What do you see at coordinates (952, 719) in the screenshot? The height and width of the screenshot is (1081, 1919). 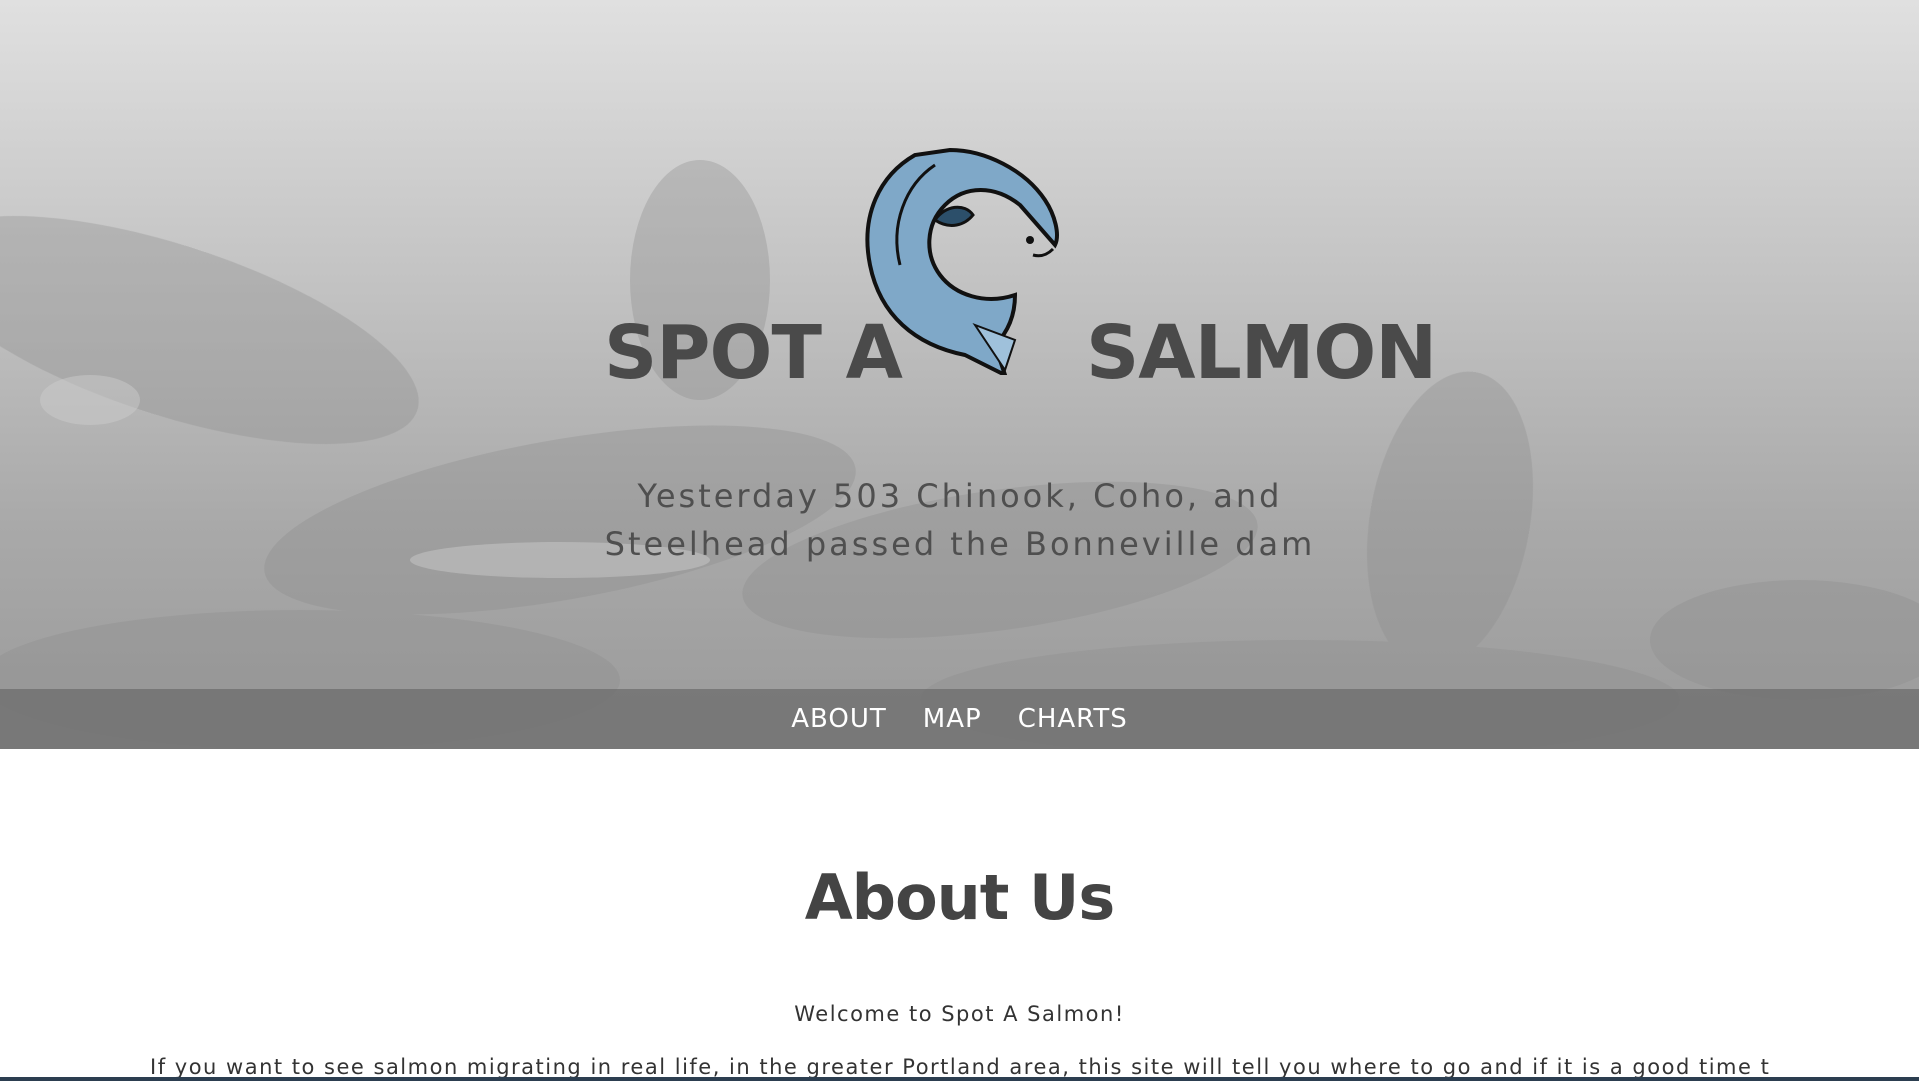 I see `nav-map: MAP` at bounding box center [952, 719].